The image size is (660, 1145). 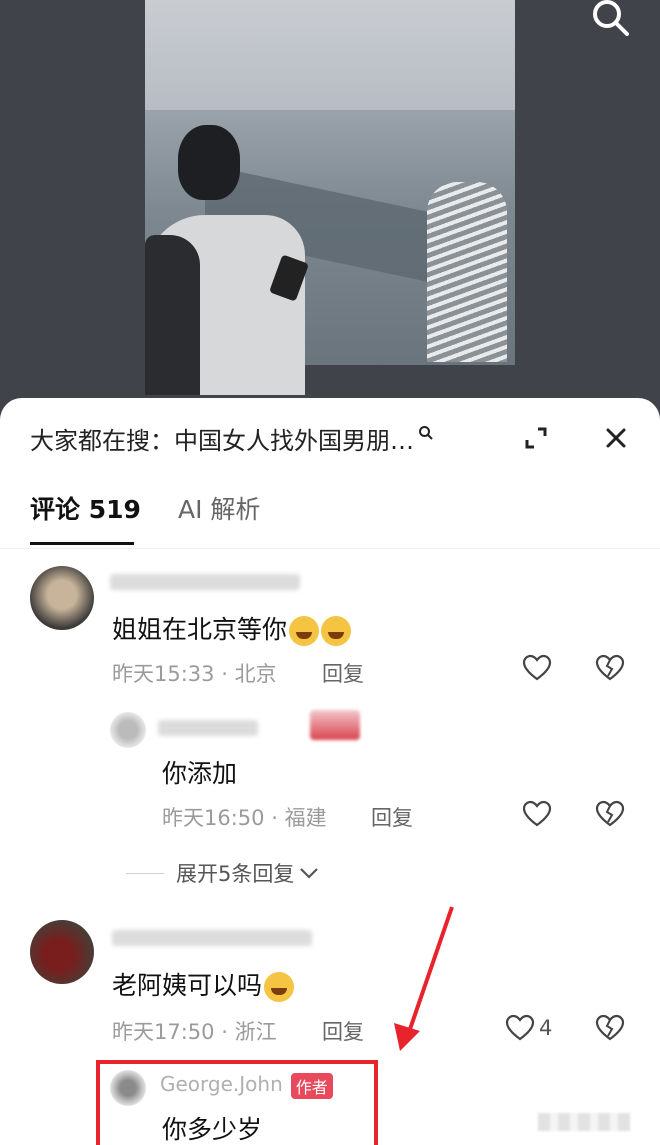 I want to click on expand-button, so click(x=536, y=438).